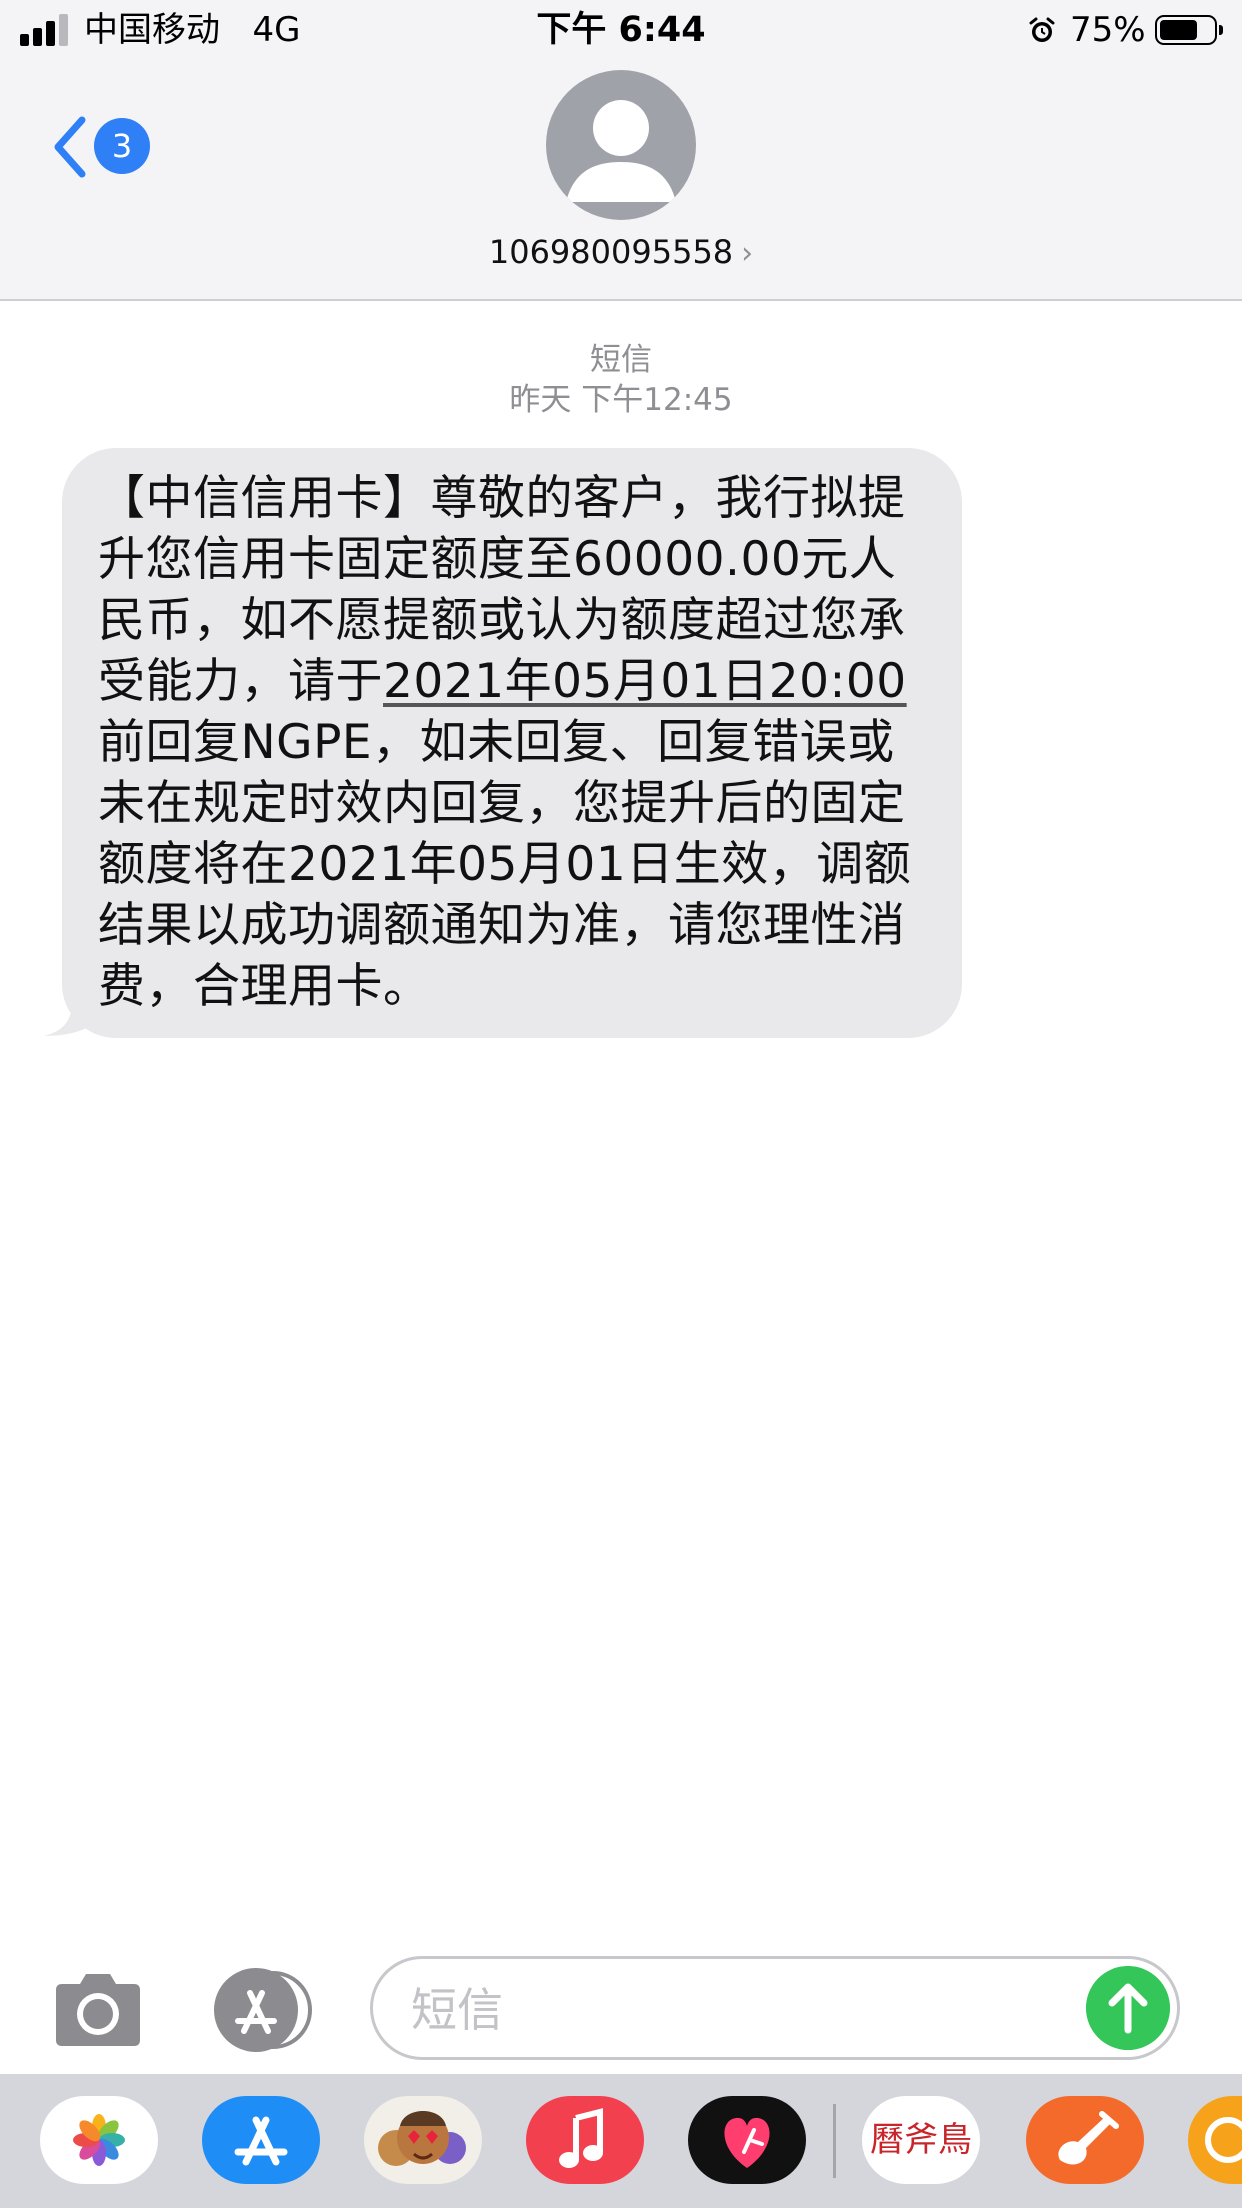  Describe the element at coordinates (747, 253) in the screenshot. I see `chevron-right-icon: ›` at that location.